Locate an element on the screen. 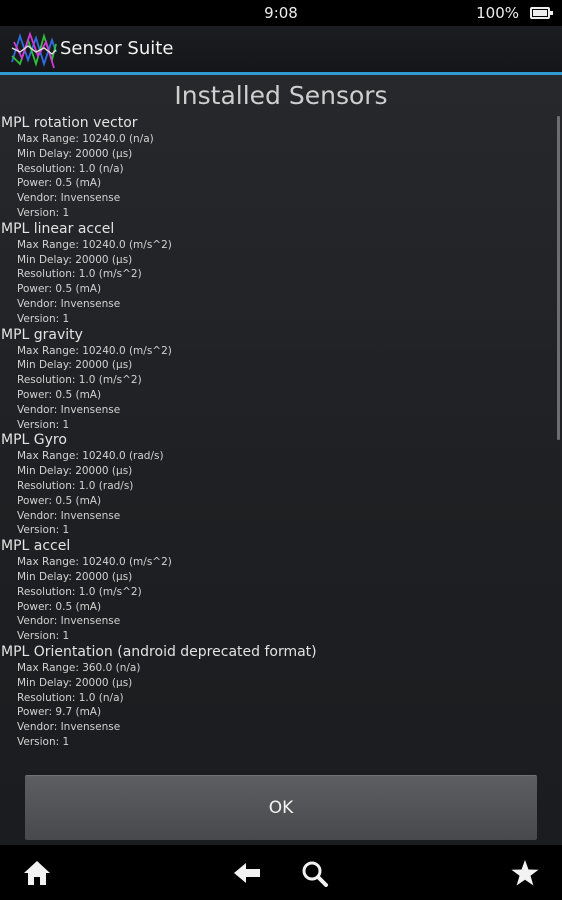 This screenshot has width=562, height=900. action-bar: Sensor Suite is located at coordinates (281, 49).